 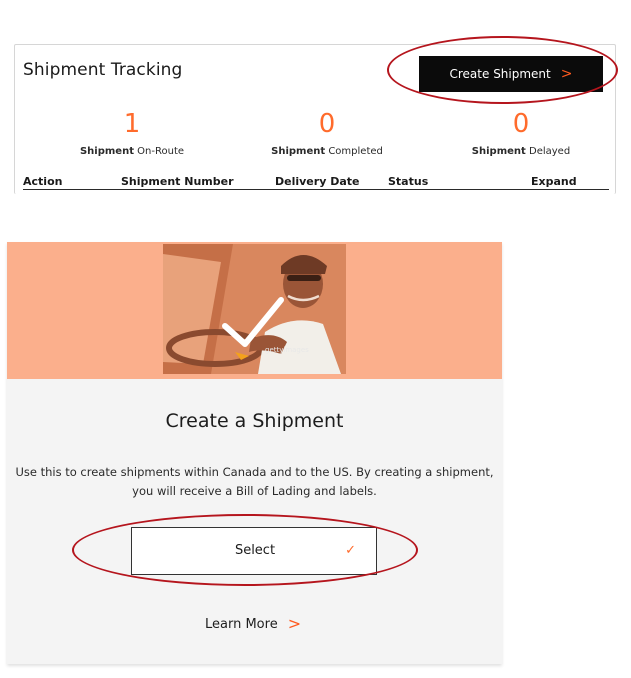 I want to click on stat-delayed: 0 Shipment Delayed, so click(x=521, y=133).